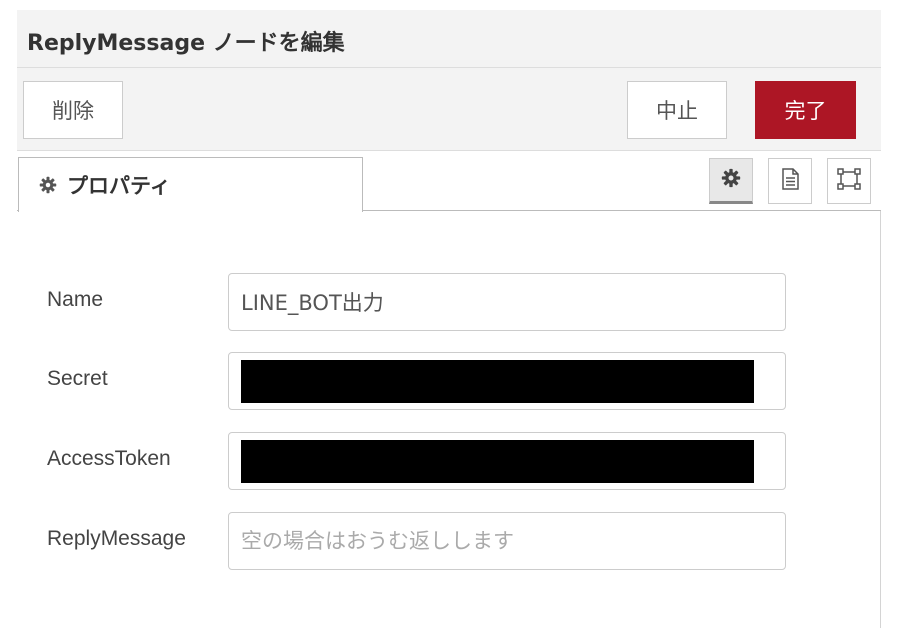 Image resolution: width=904 pixels, height=628 pixels. Describe the element at coordinates (119, 186) in the screenshot. I see `tab-properties-label: プロパティ` at that location.